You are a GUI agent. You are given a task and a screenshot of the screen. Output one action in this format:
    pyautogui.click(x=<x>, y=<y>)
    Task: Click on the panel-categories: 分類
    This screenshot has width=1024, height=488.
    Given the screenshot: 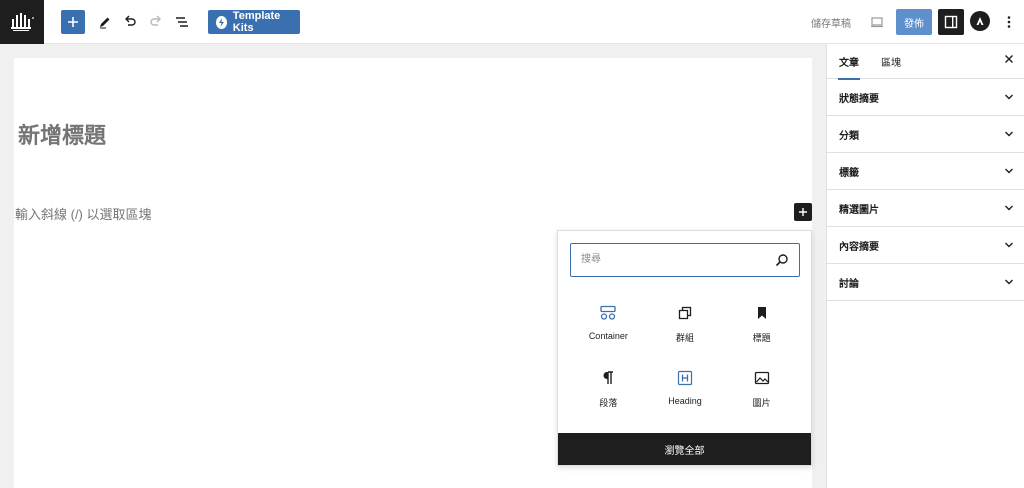 What is the action you would take?
    pyautogui.click(x=925, y=134)
    